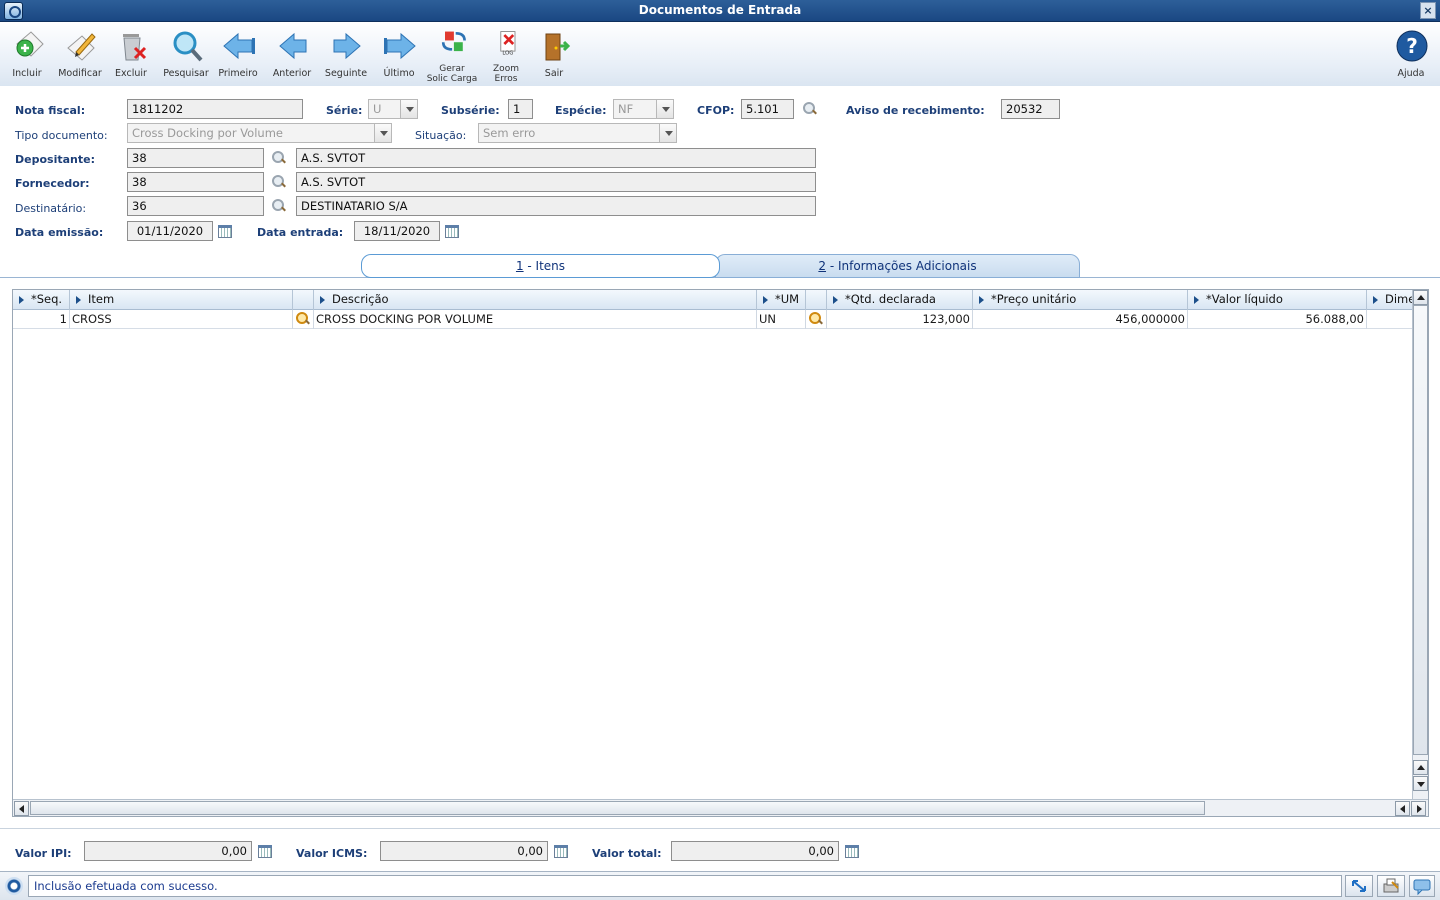  Describe the element at coordinates (1420, 530) in the screenshot. I see `vertical-scroll-thumb` at that location.